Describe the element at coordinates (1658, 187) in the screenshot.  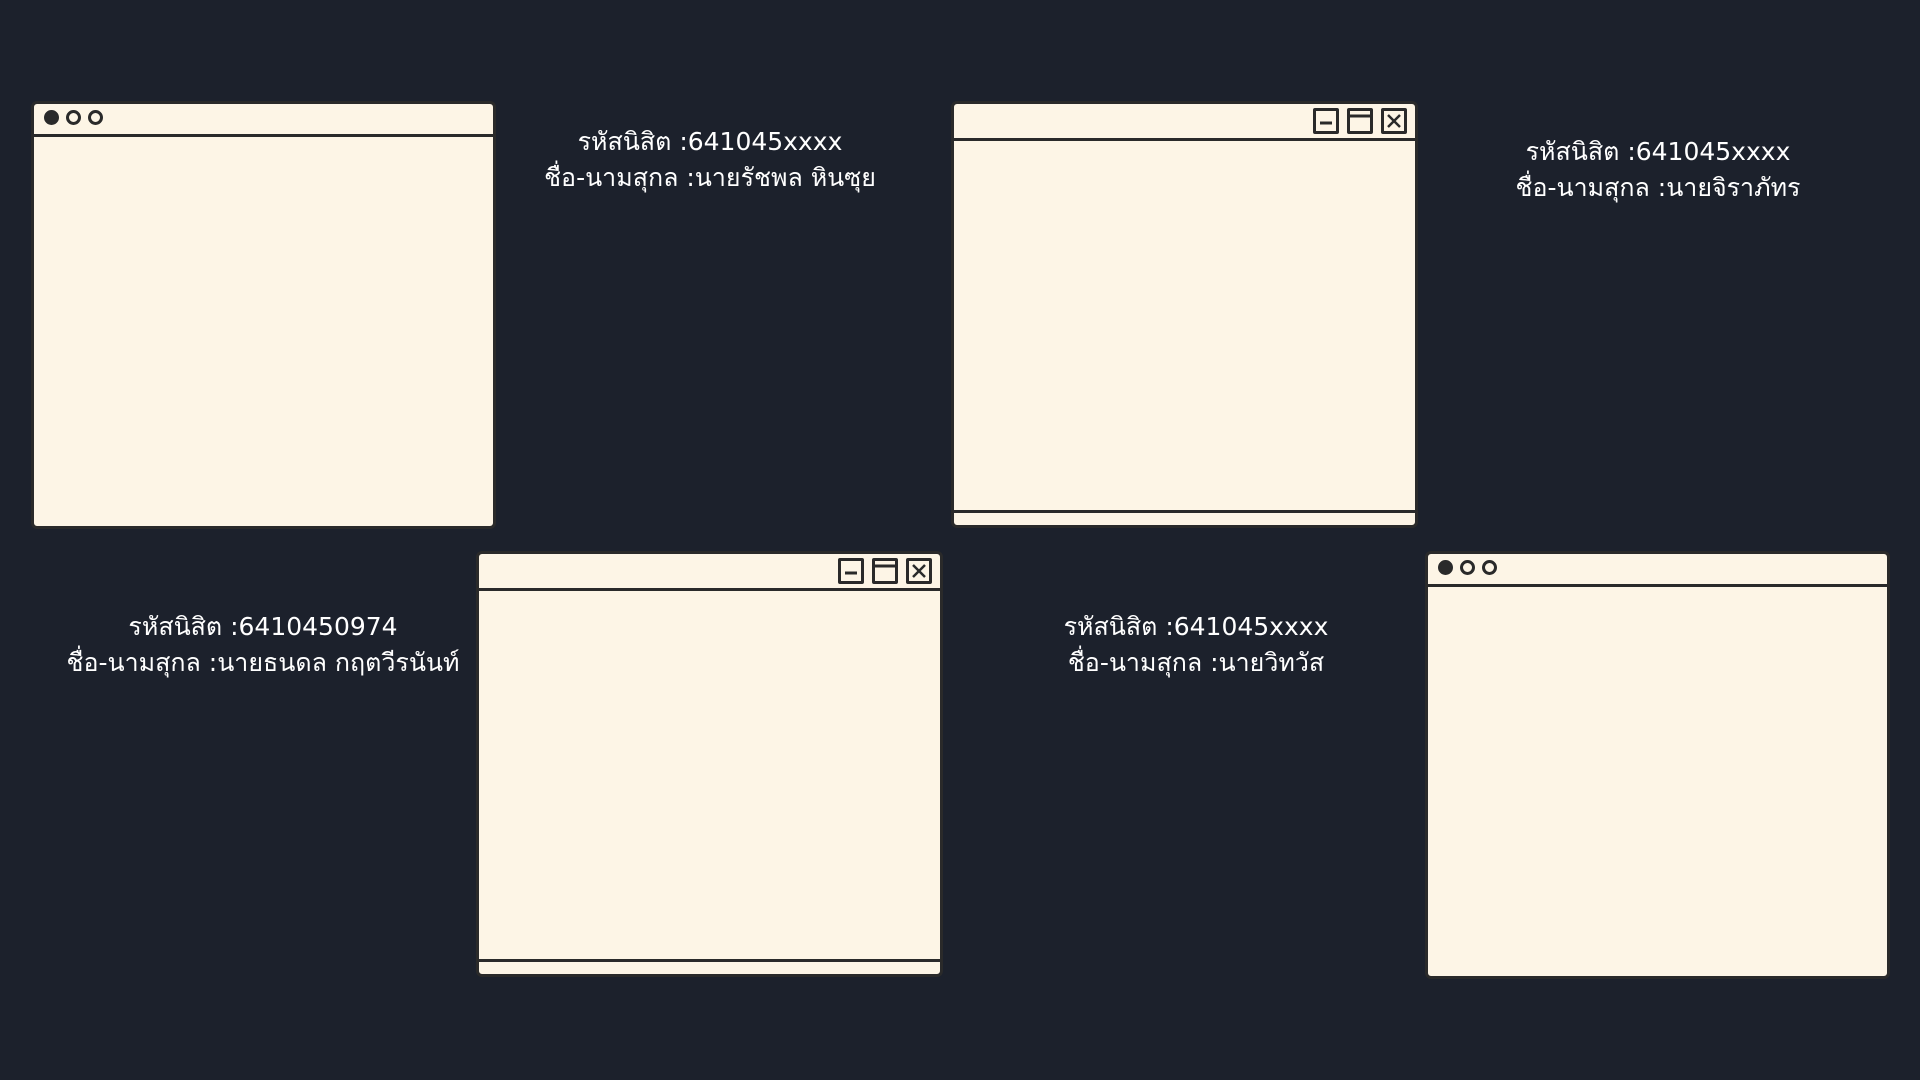
I see `student-name-text: ชื่อ-นามสุกล :นายจิราภัทร` at that location.